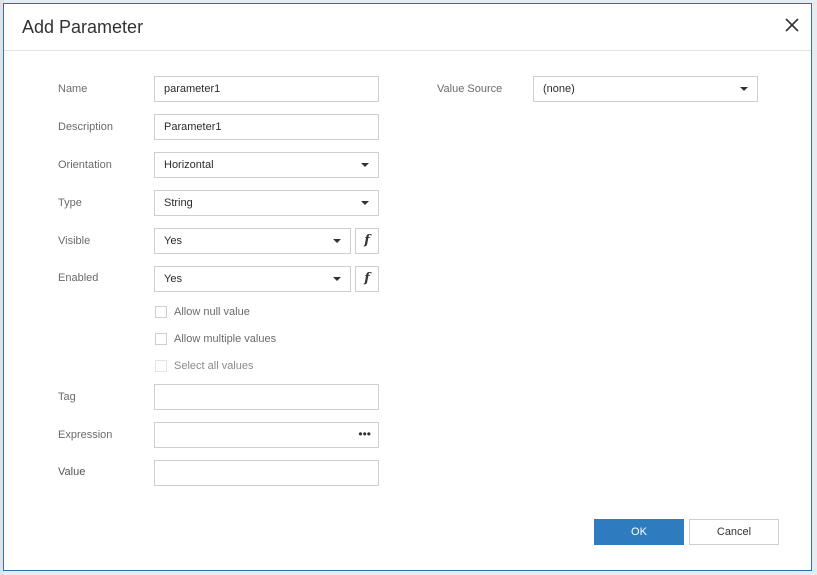  What do you see at coordinates (173, 241) in the screenshot?
I see `visible-value: Yes` at bounding box center [173, 241].